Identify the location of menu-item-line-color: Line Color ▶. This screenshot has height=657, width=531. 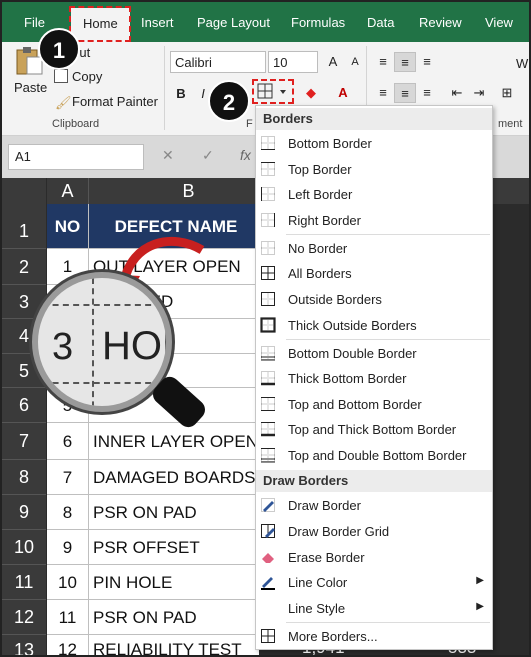
(374, 583).